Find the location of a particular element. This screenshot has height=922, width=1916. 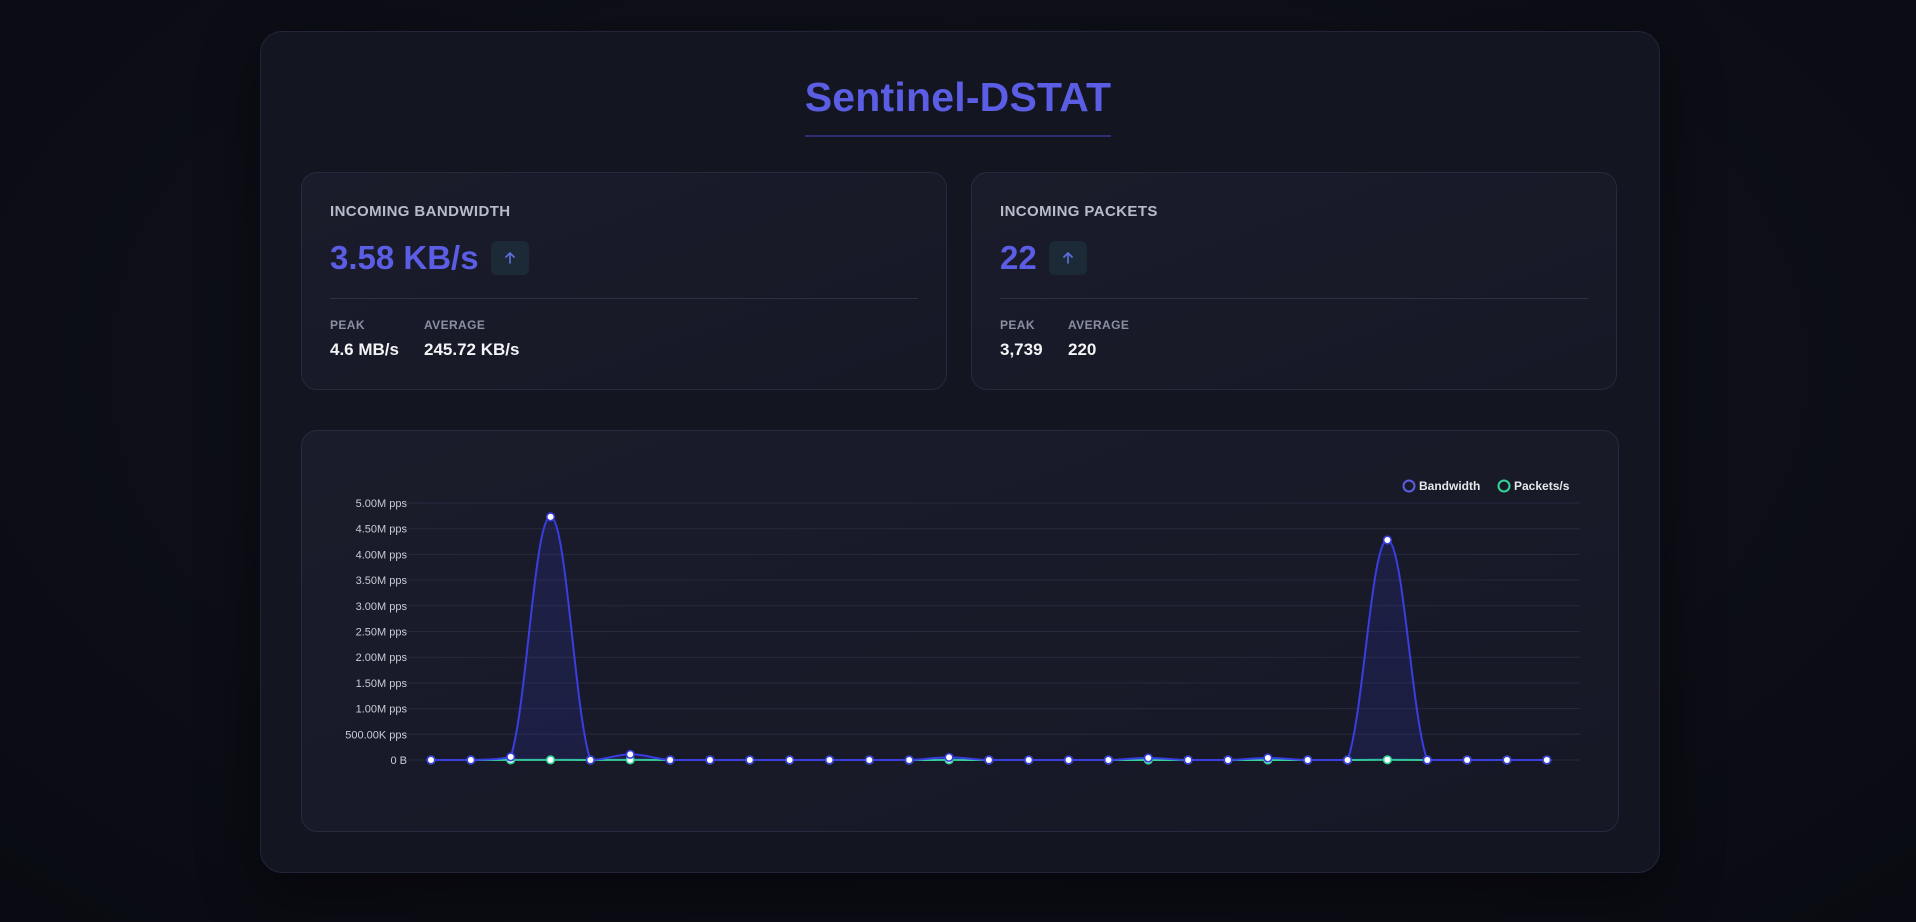

title-wrapper: Sentinel-DSTAT is located at coordinates (958, 105).